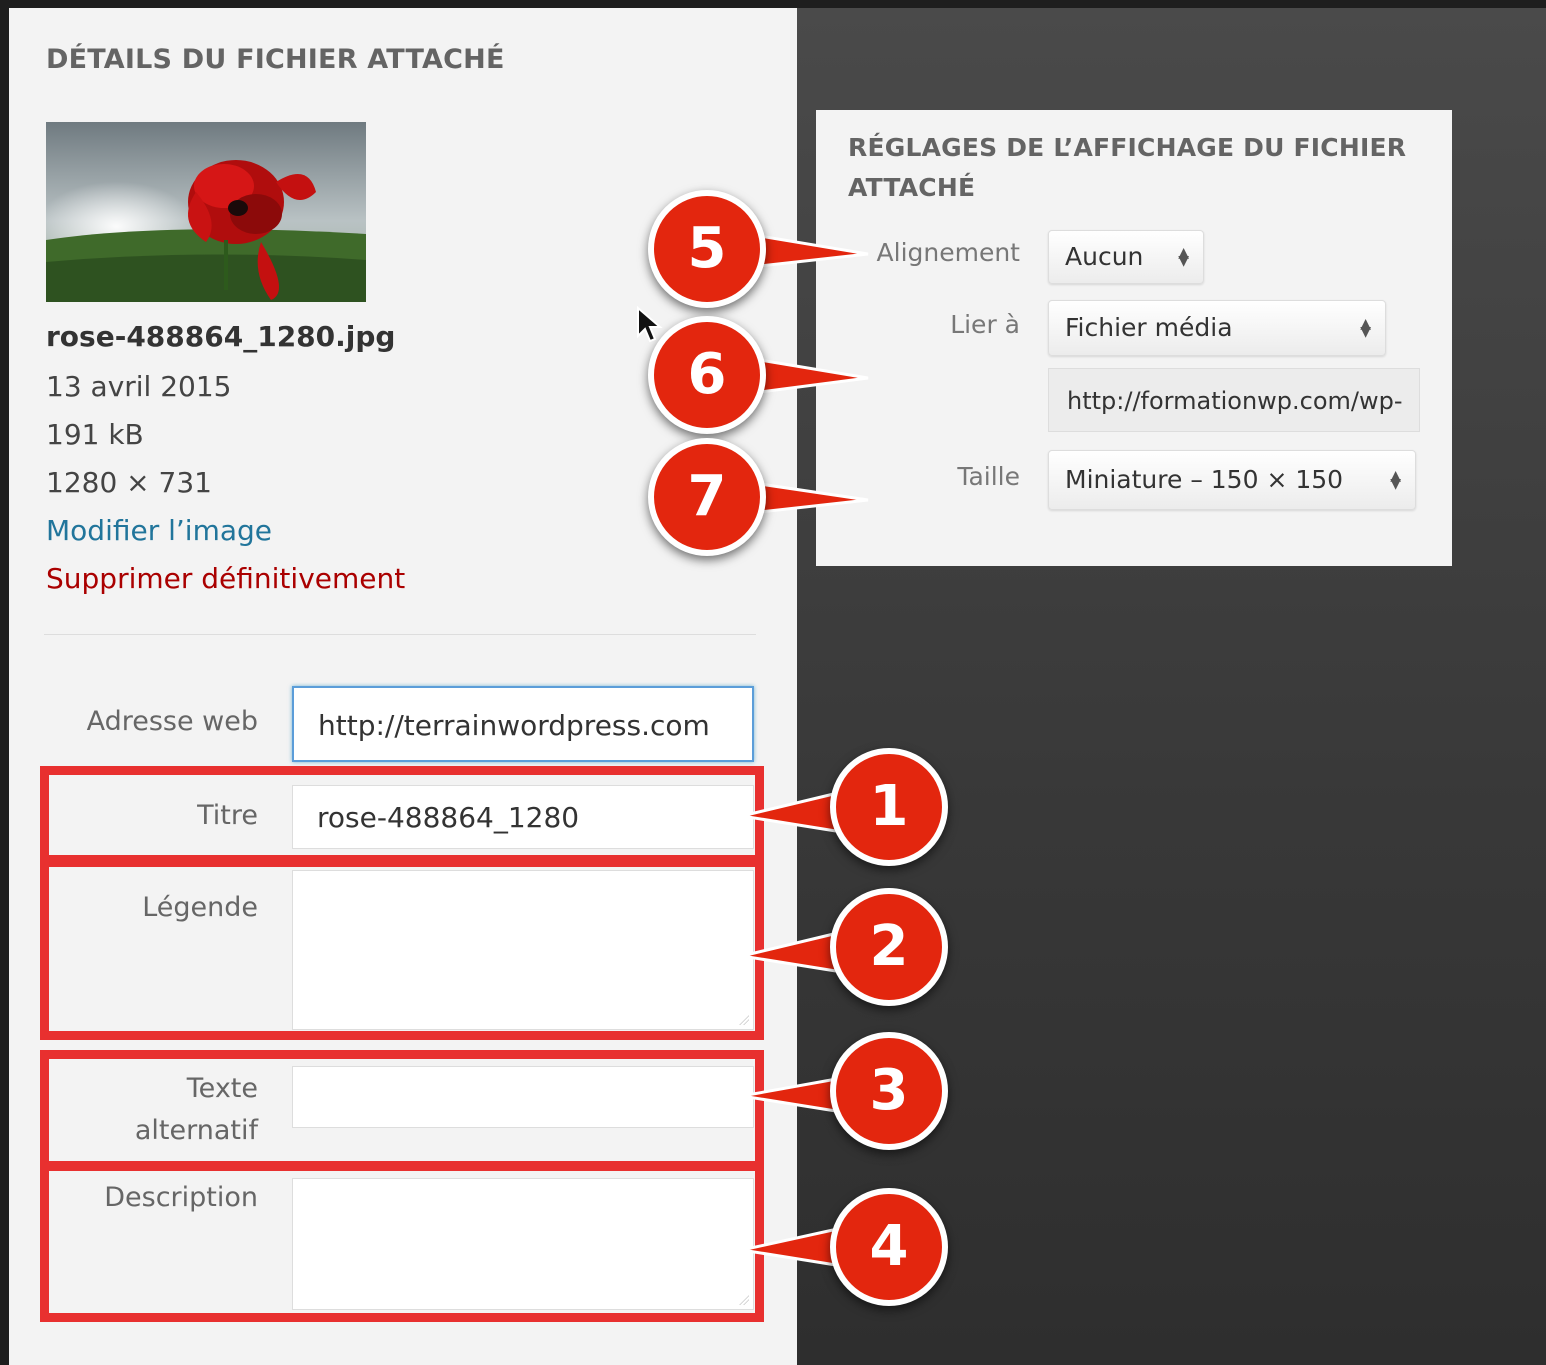 The image size is (1546, 1365). I want to click on callout-badge-1: 1, so click(889, 807).